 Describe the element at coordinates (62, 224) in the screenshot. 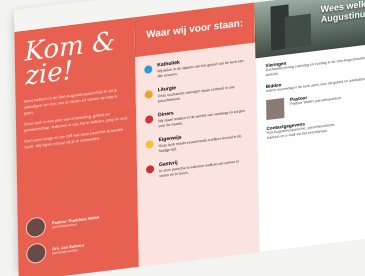

I see `signature-pastor: Pastoor Thaddeus Walsh parochiepastoor` at that location.